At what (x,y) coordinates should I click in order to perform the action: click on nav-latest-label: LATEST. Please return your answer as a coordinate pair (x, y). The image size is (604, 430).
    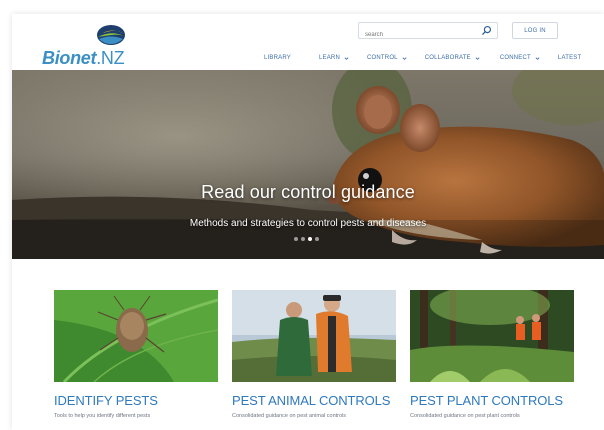
    Looking at the image, I should click on (569, 58).